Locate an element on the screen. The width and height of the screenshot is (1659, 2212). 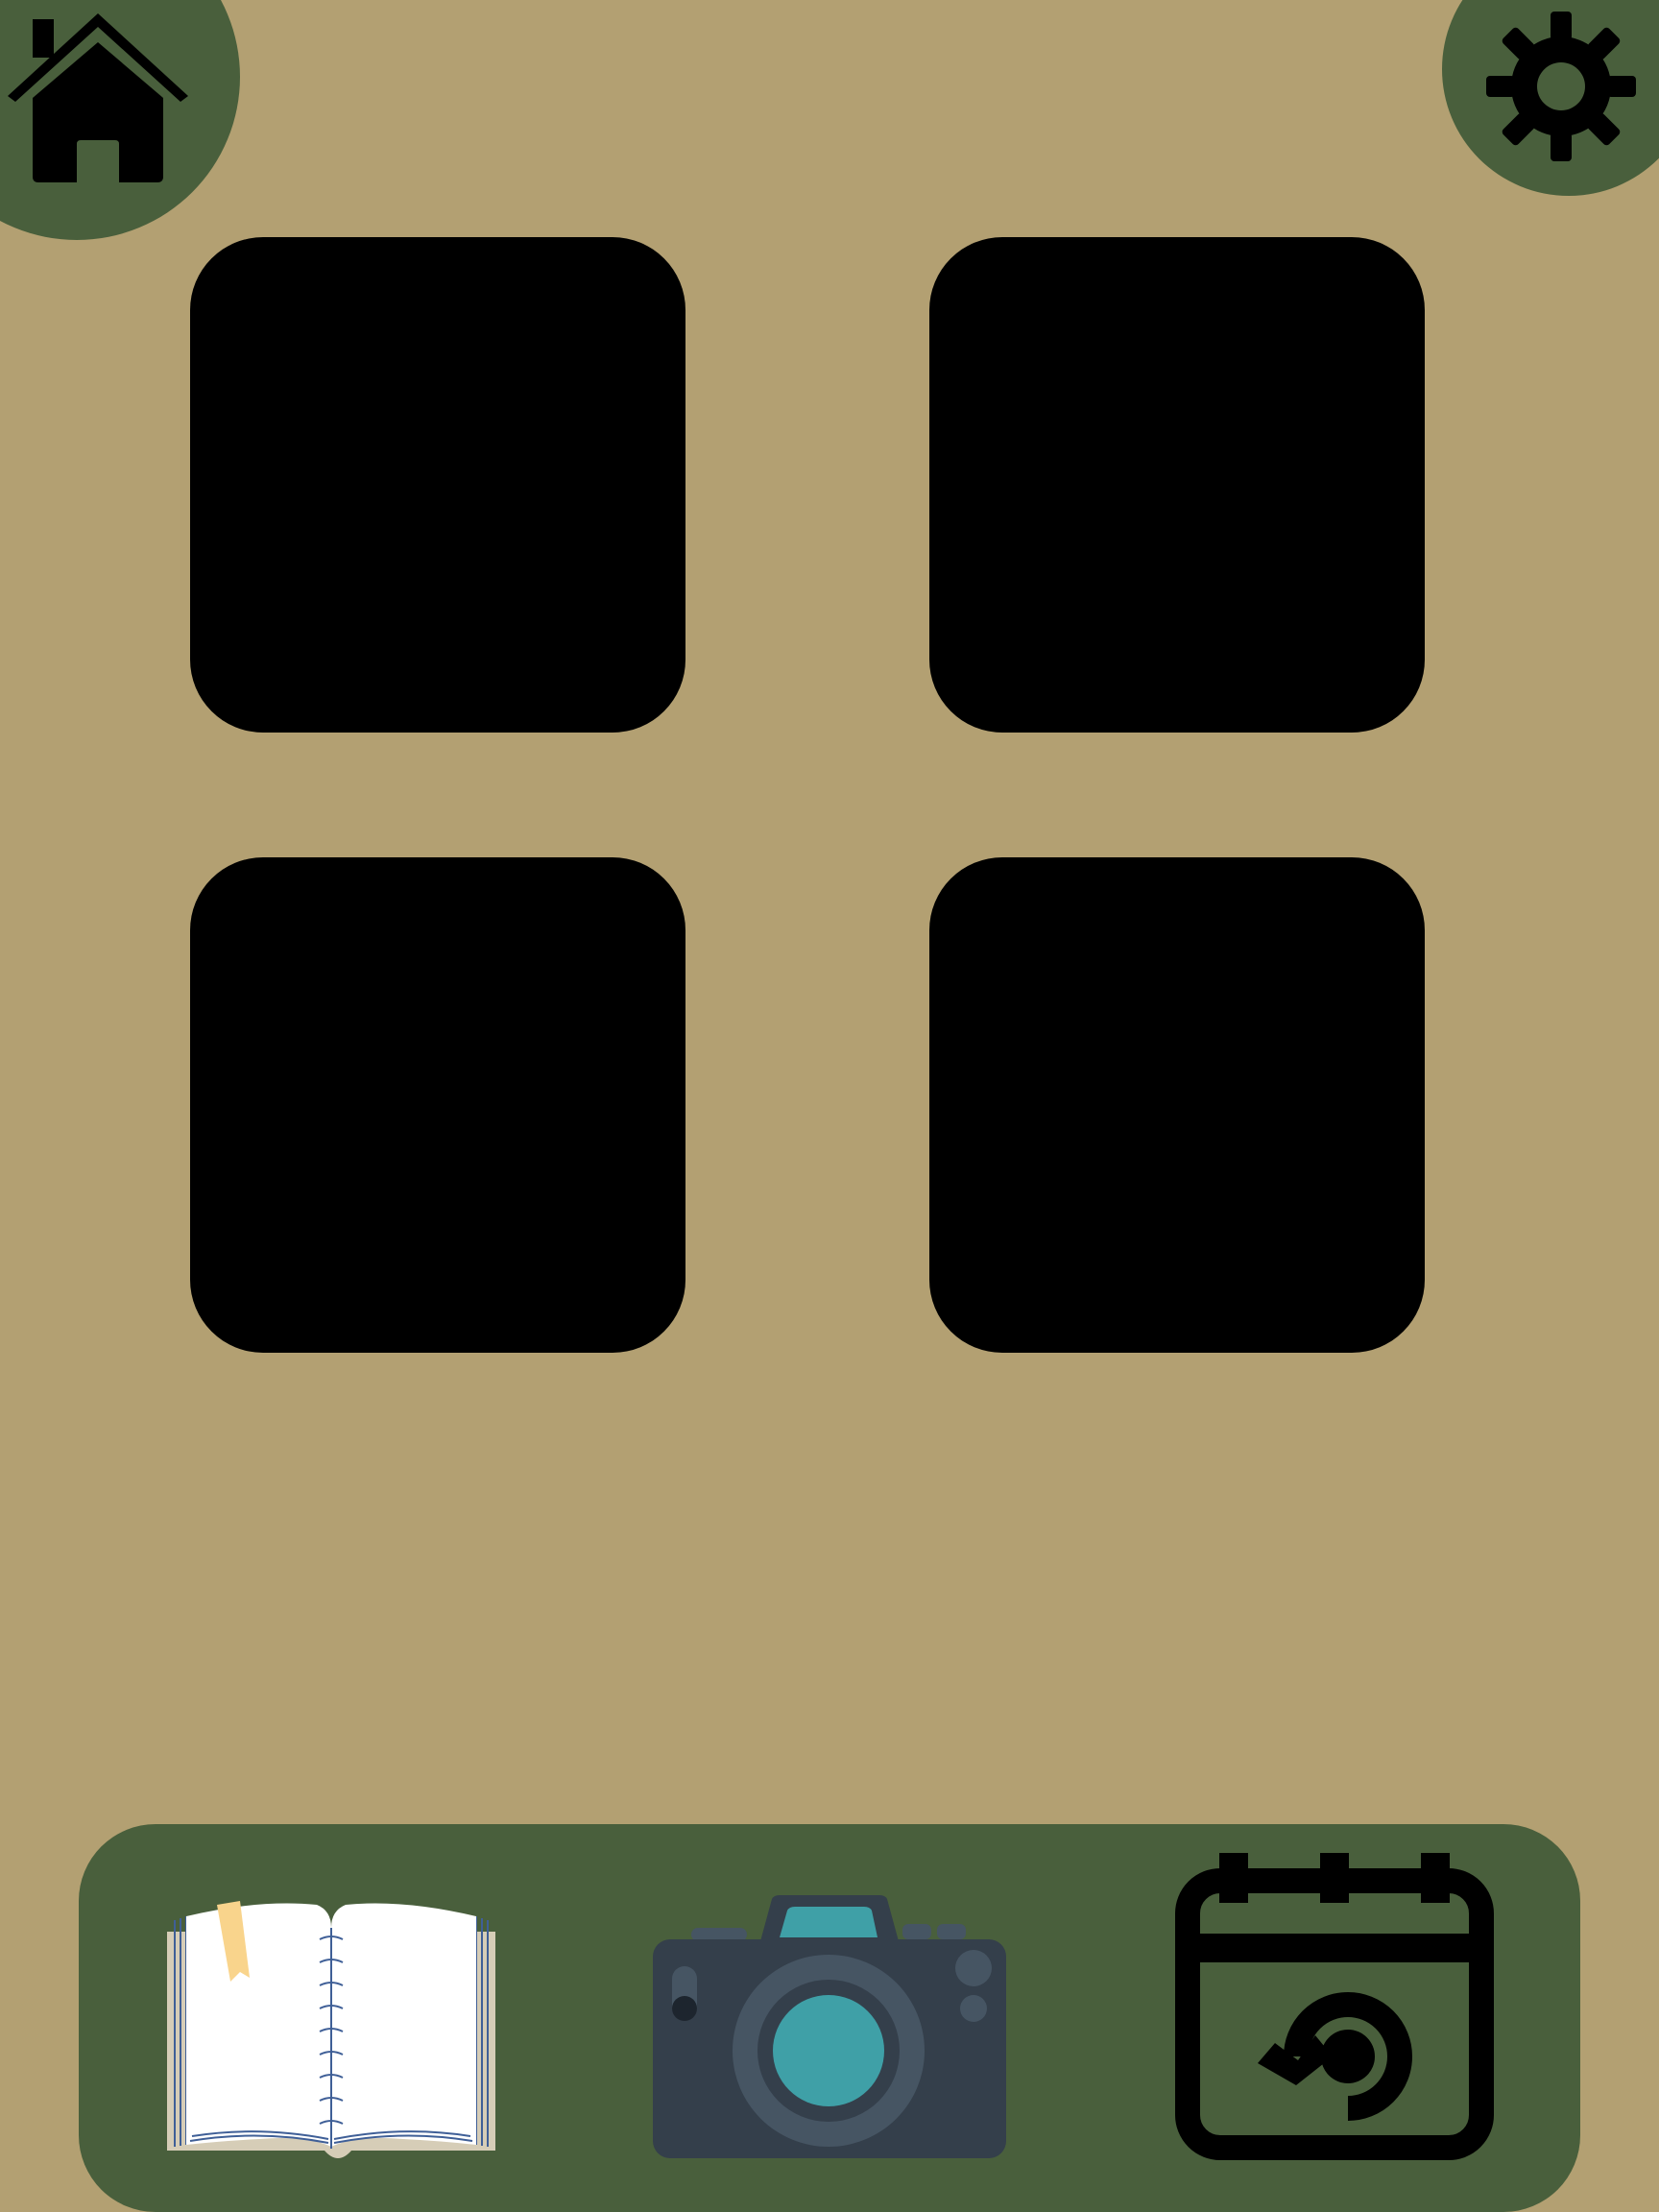
journal-button is located at coordinates (331, 2029).